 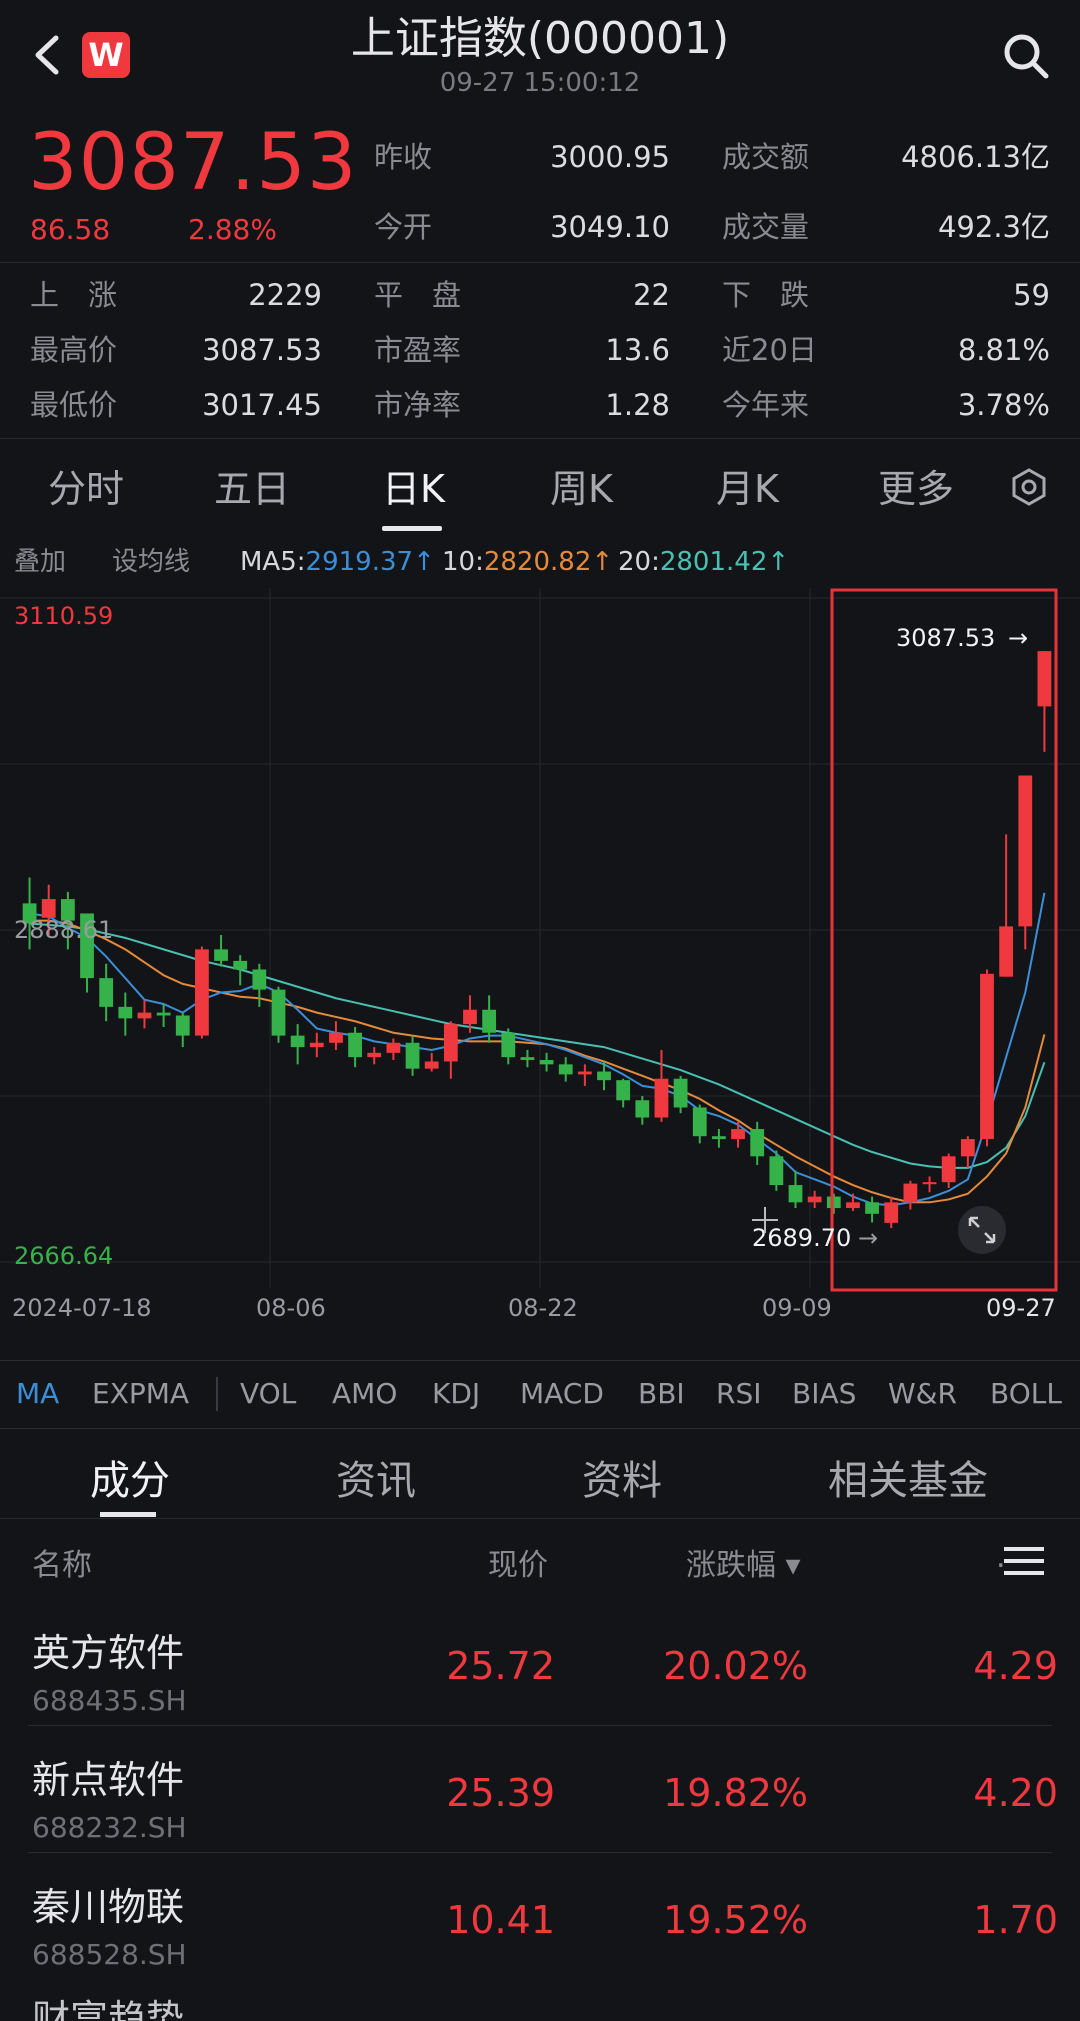 I want to click on stat-label: 成交额, so click(x=766, y=157).